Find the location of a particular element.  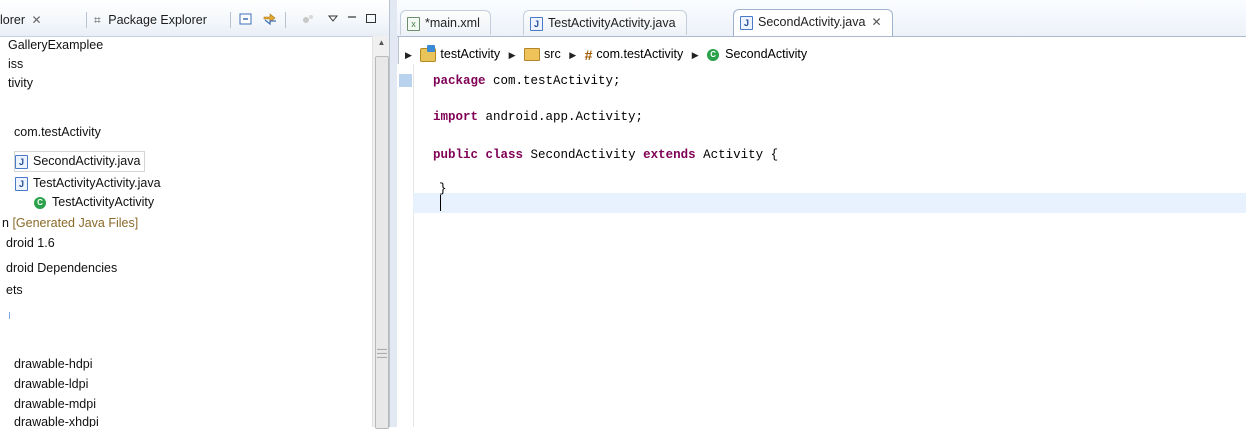

source-folder-icon is located at coordinates (532, 55).